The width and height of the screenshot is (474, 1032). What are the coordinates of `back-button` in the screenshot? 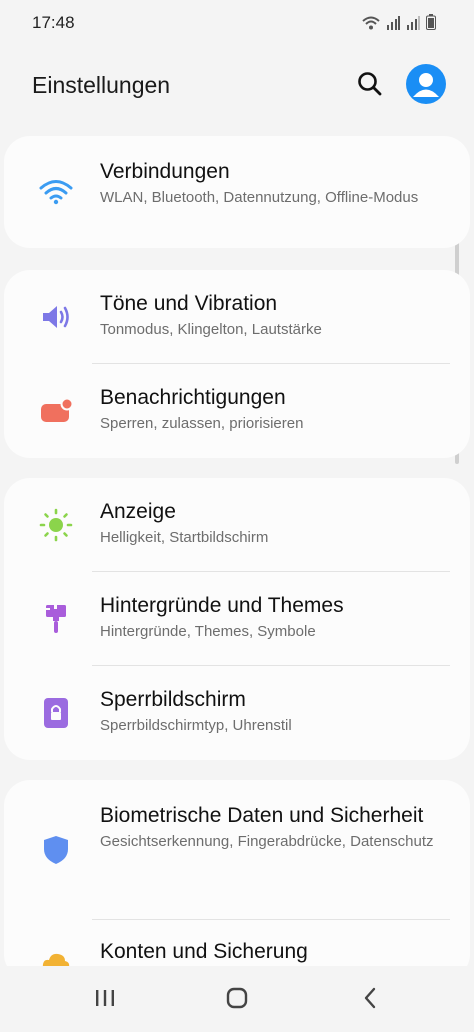 It's located at (370, 998).